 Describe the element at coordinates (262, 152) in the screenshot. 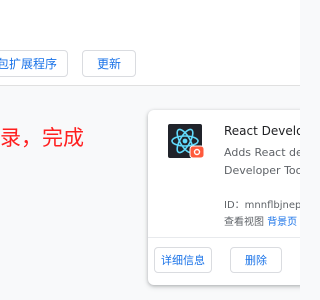

I see `extension-description-line-1: Adds React deb` at that location.